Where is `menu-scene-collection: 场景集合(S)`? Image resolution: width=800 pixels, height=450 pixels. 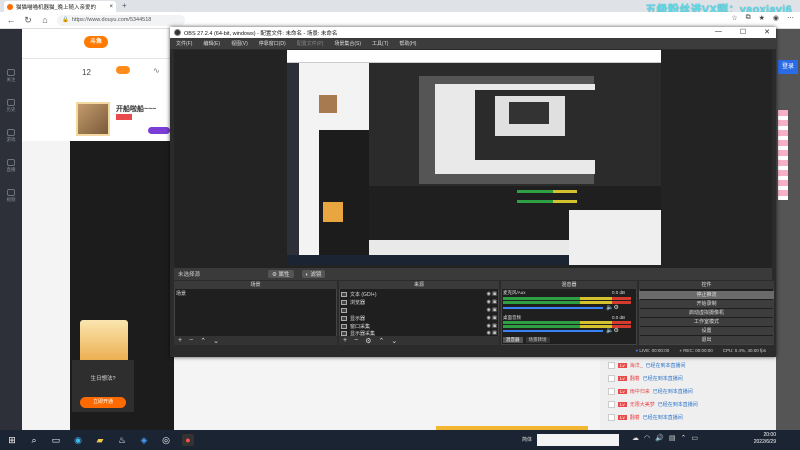 menu-scene-collection: 场景集合(S) is located at coordinates (347, 43).